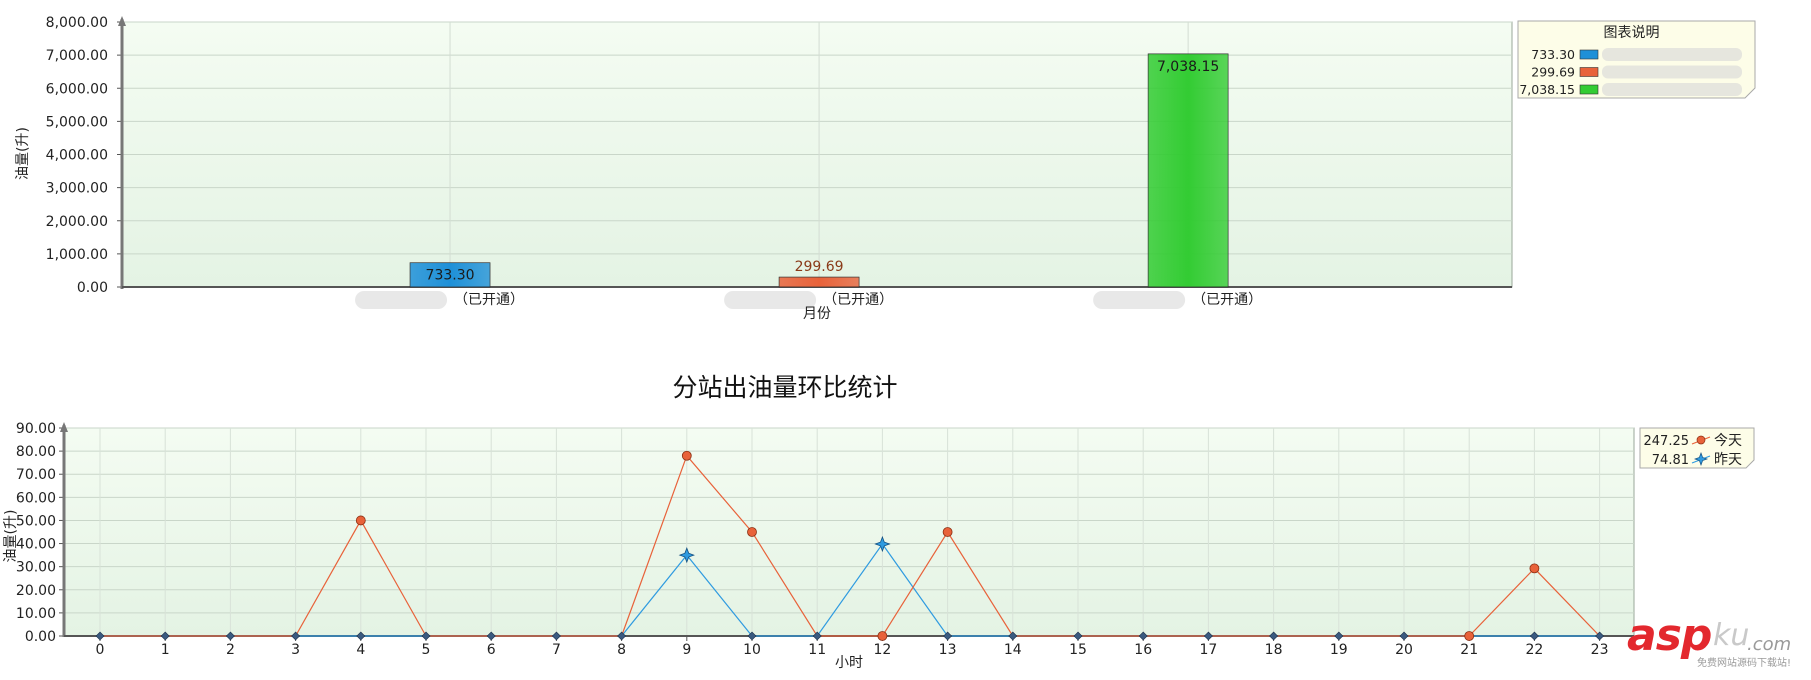 The image size is (1811, 680). What do you see at coordinates (1632, 33) in the screenshot?
I see `bar-legend-title: 图表说明` at bounding box center [1632, 33].